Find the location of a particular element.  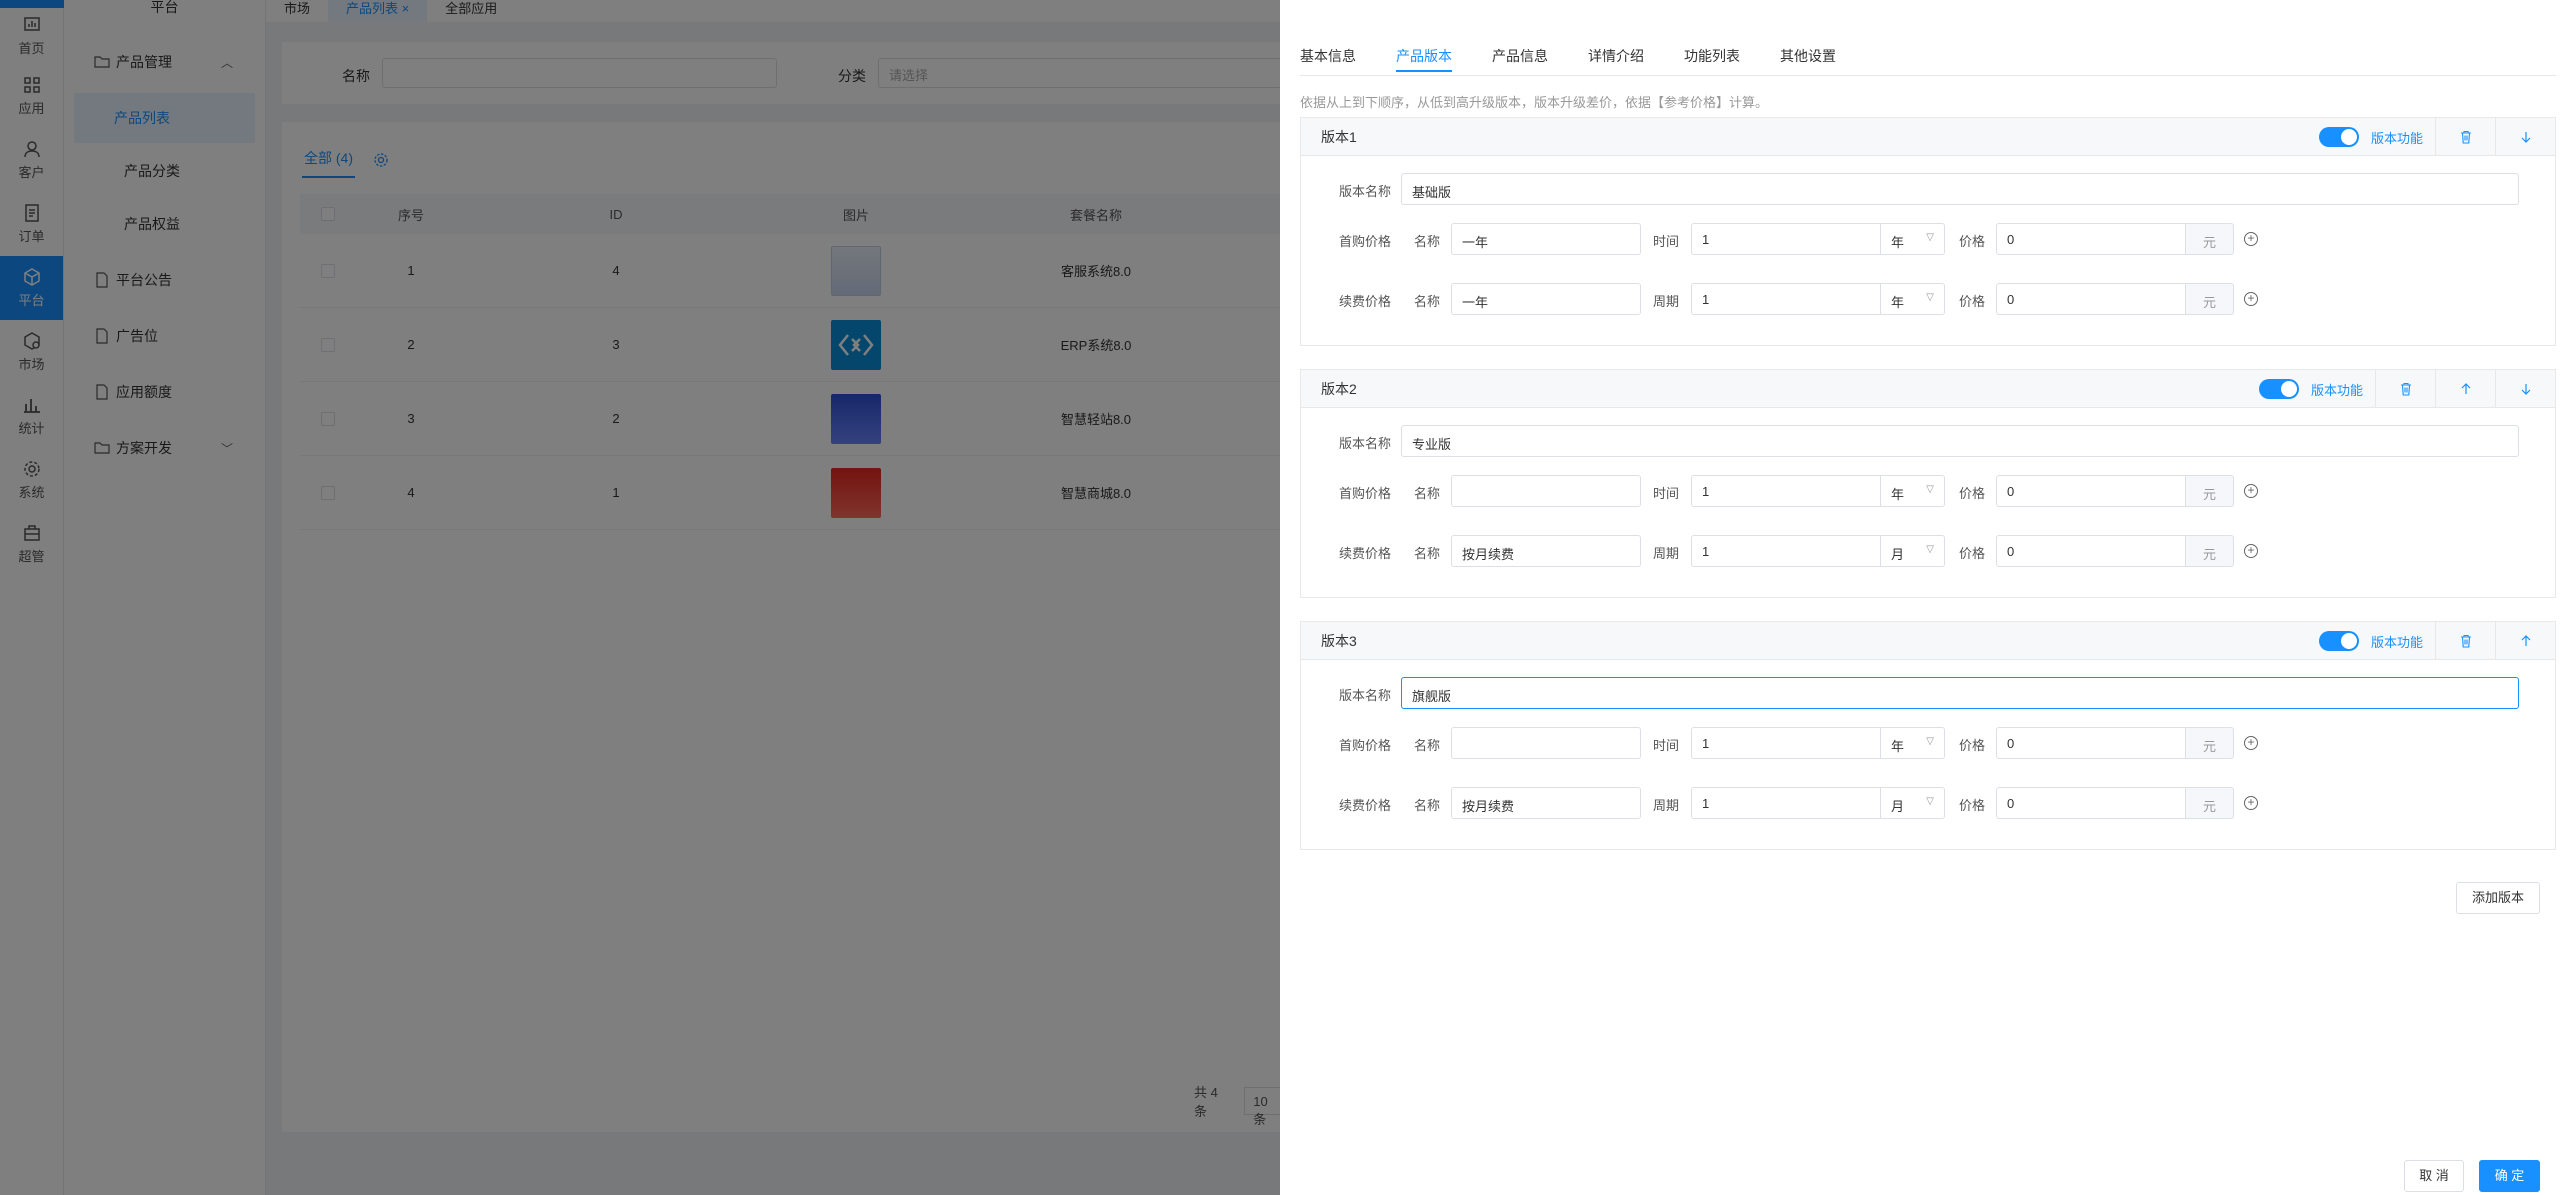

version-card-header: 版本1 版本功能 is located at coordinates (1928, 137).